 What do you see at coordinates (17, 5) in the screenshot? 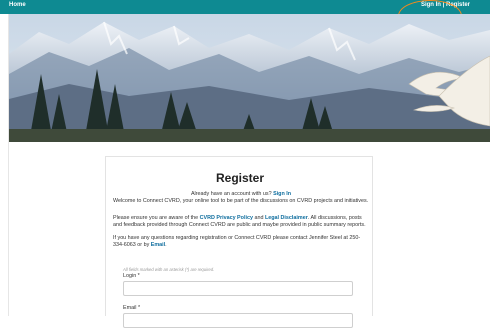
I see `home-link: Home` at bounding box center [17, 5].